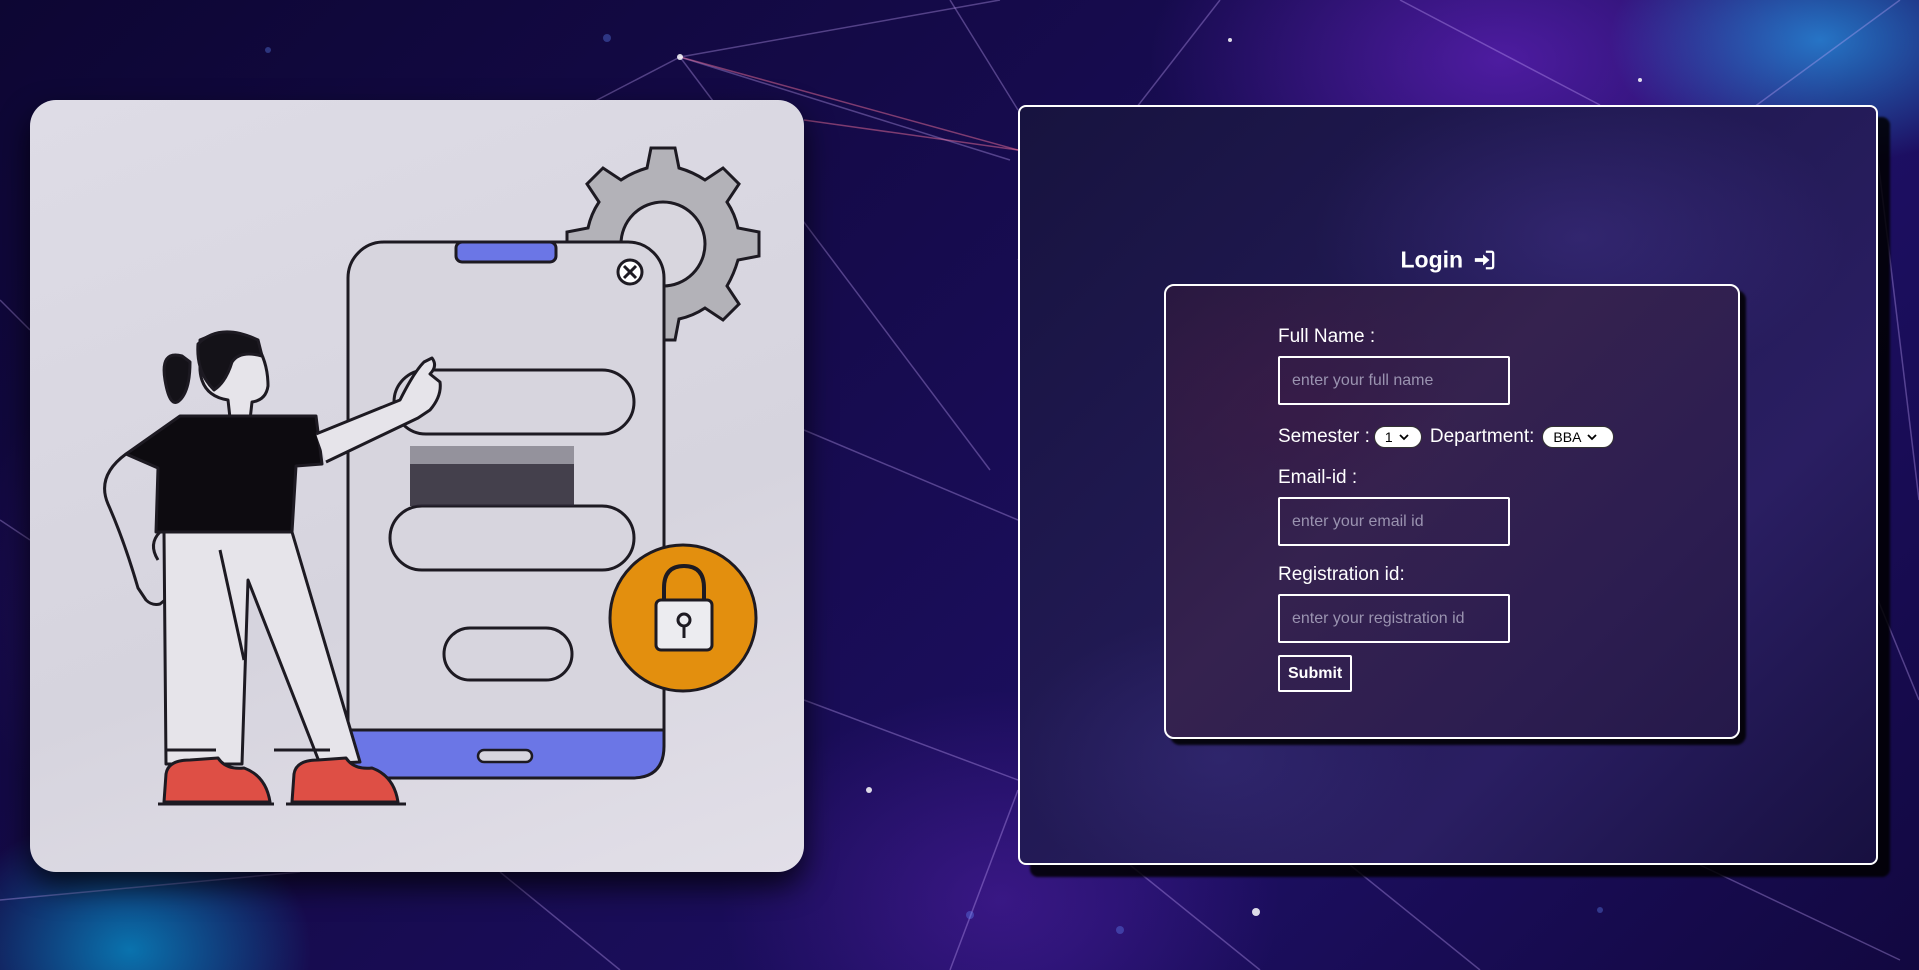 This screenshot has height=970, width=1919. Describe the element at coordinates (1394, 618) in the screenshot. I see `registration-input` at that location.